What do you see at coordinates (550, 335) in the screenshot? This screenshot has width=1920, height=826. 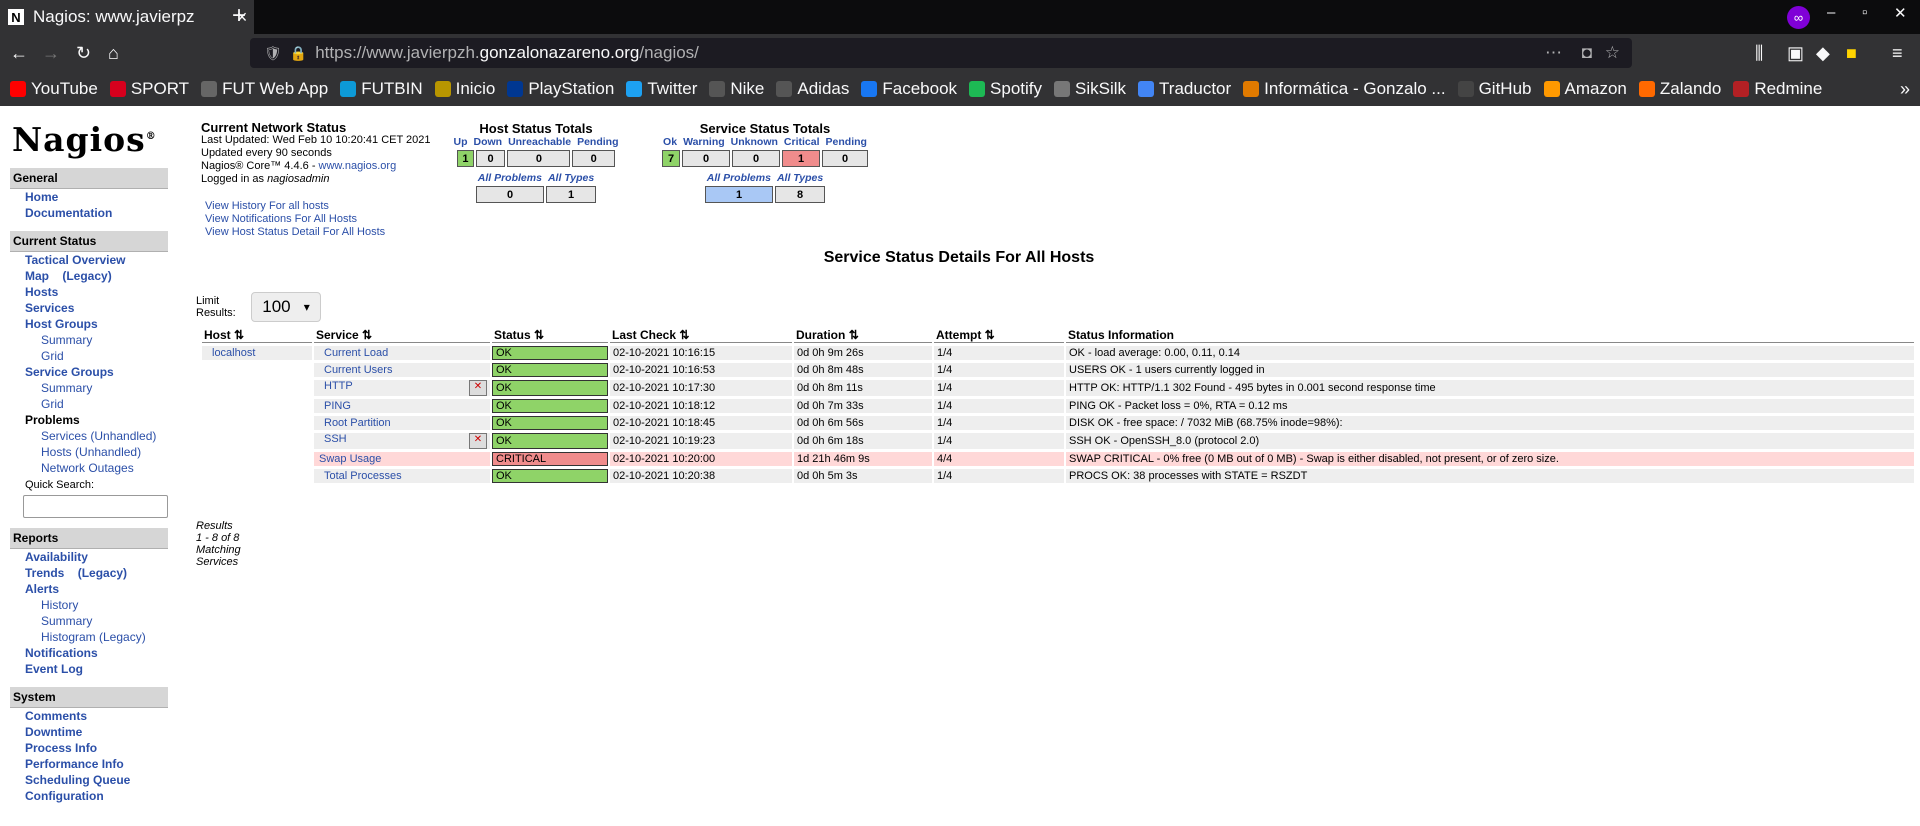 I see `header-status: Status ⇅` at bounding box center [550, 335].